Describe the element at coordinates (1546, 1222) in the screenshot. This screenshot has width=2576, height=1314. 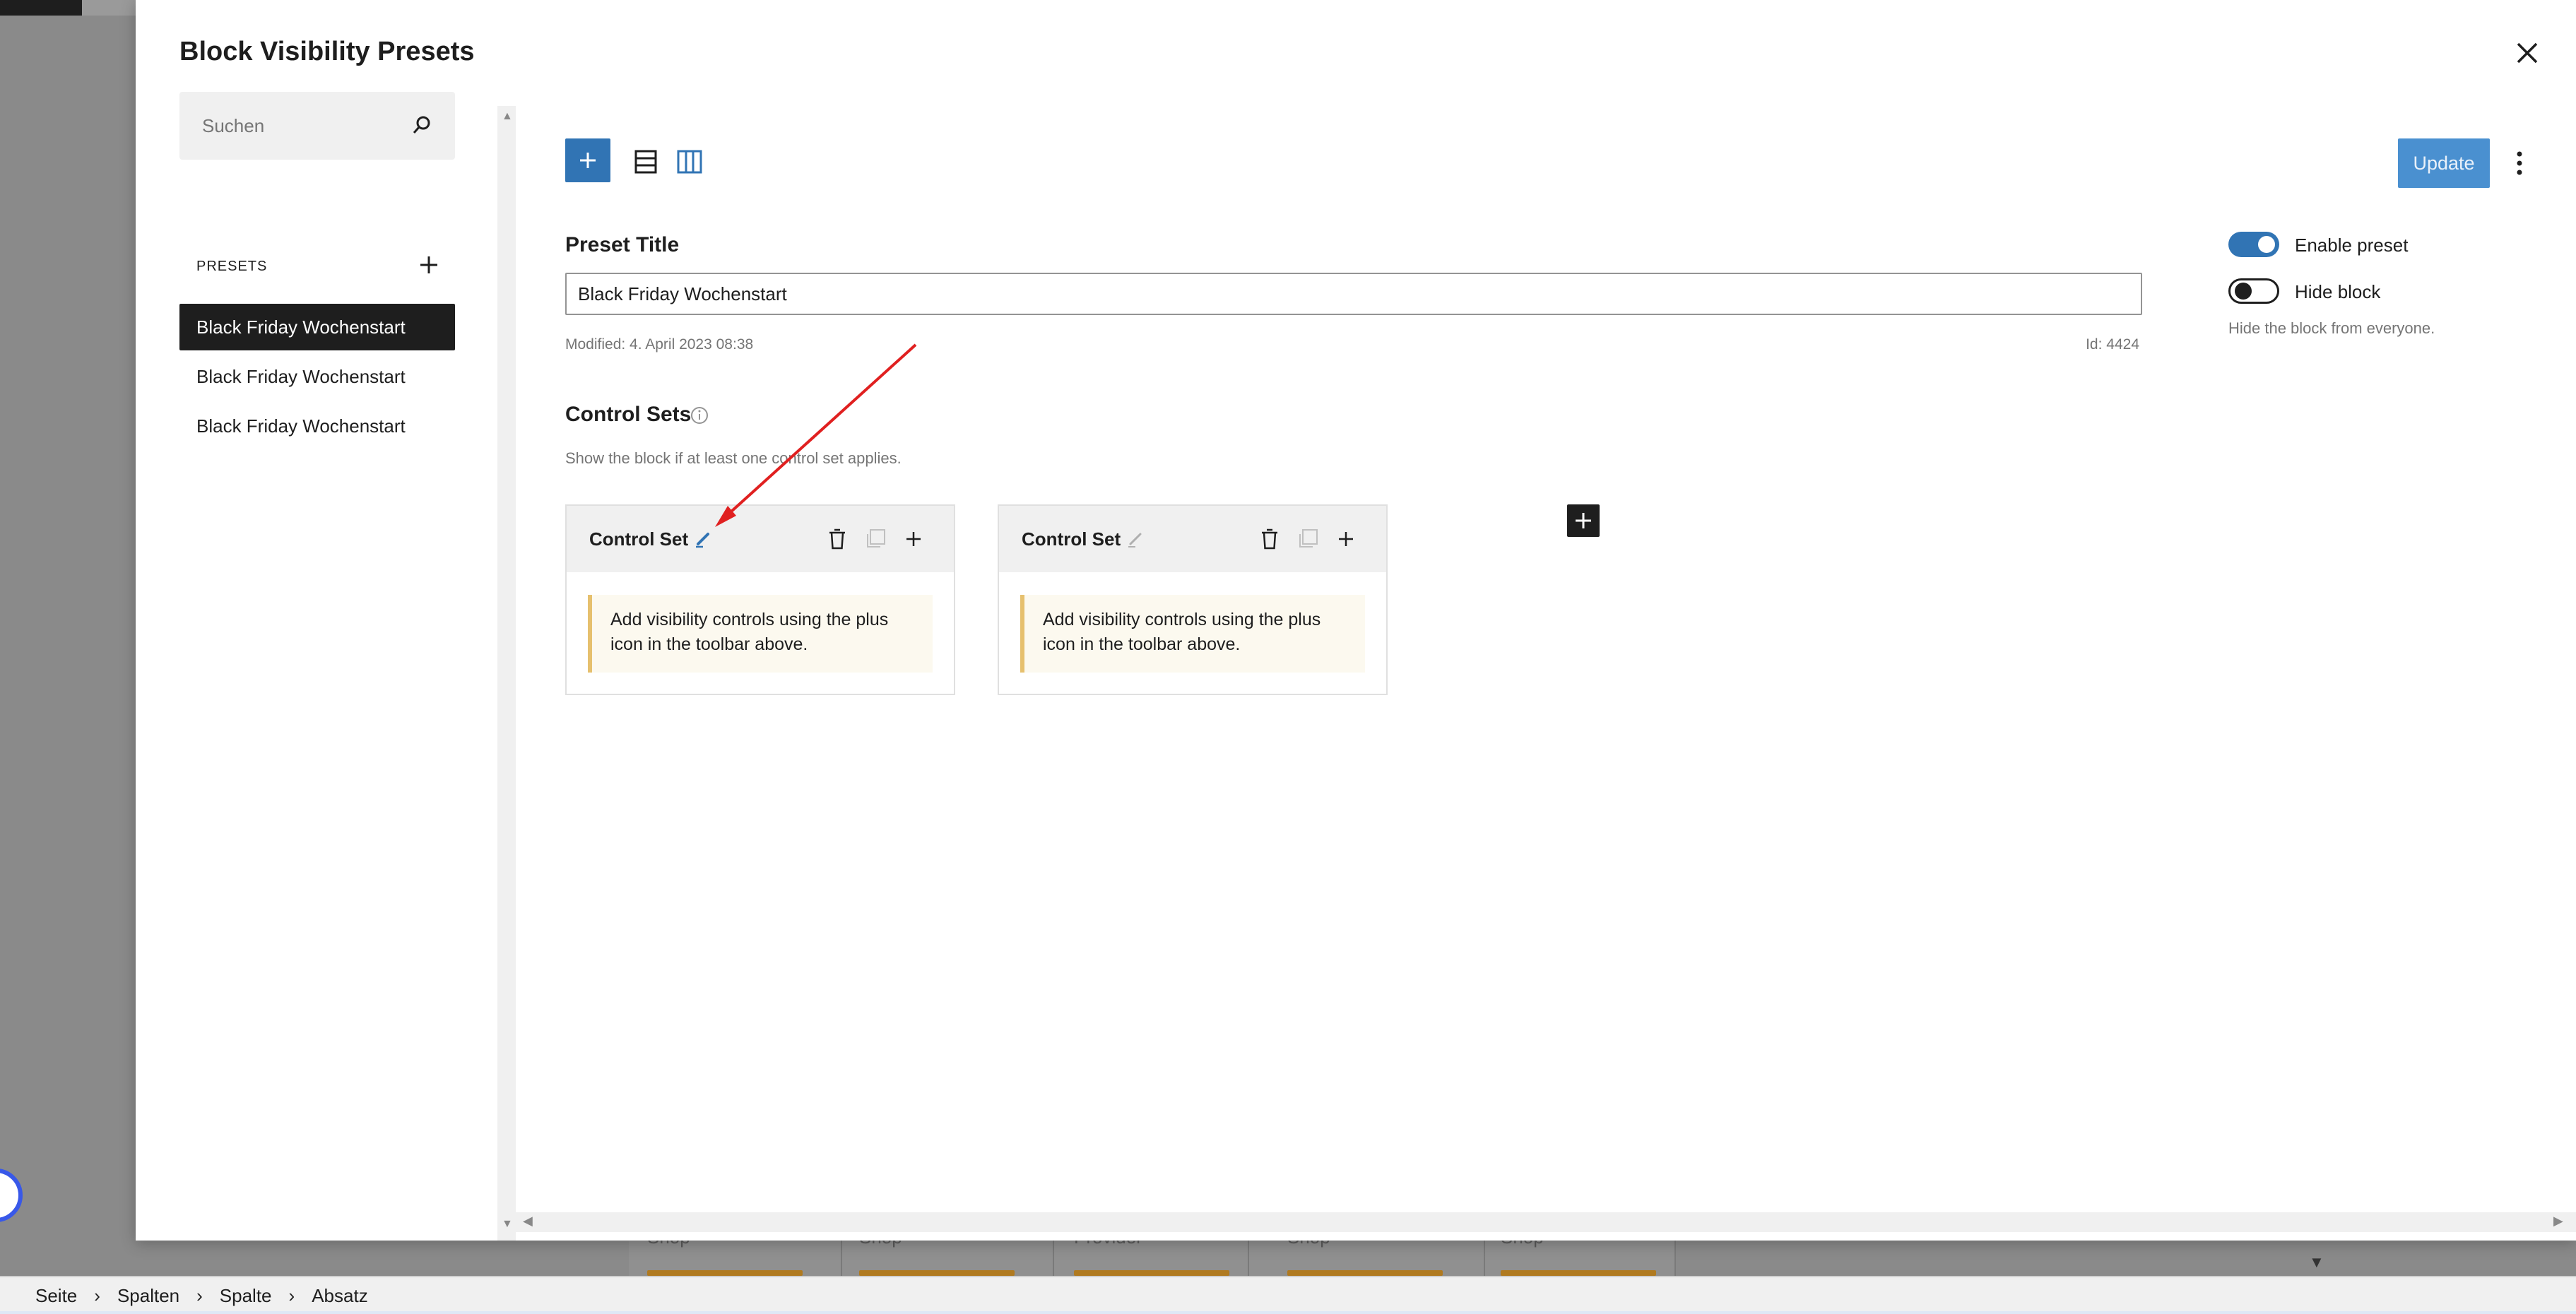
I see `horizontal-scrollbar: ◀ ▶` at that location.